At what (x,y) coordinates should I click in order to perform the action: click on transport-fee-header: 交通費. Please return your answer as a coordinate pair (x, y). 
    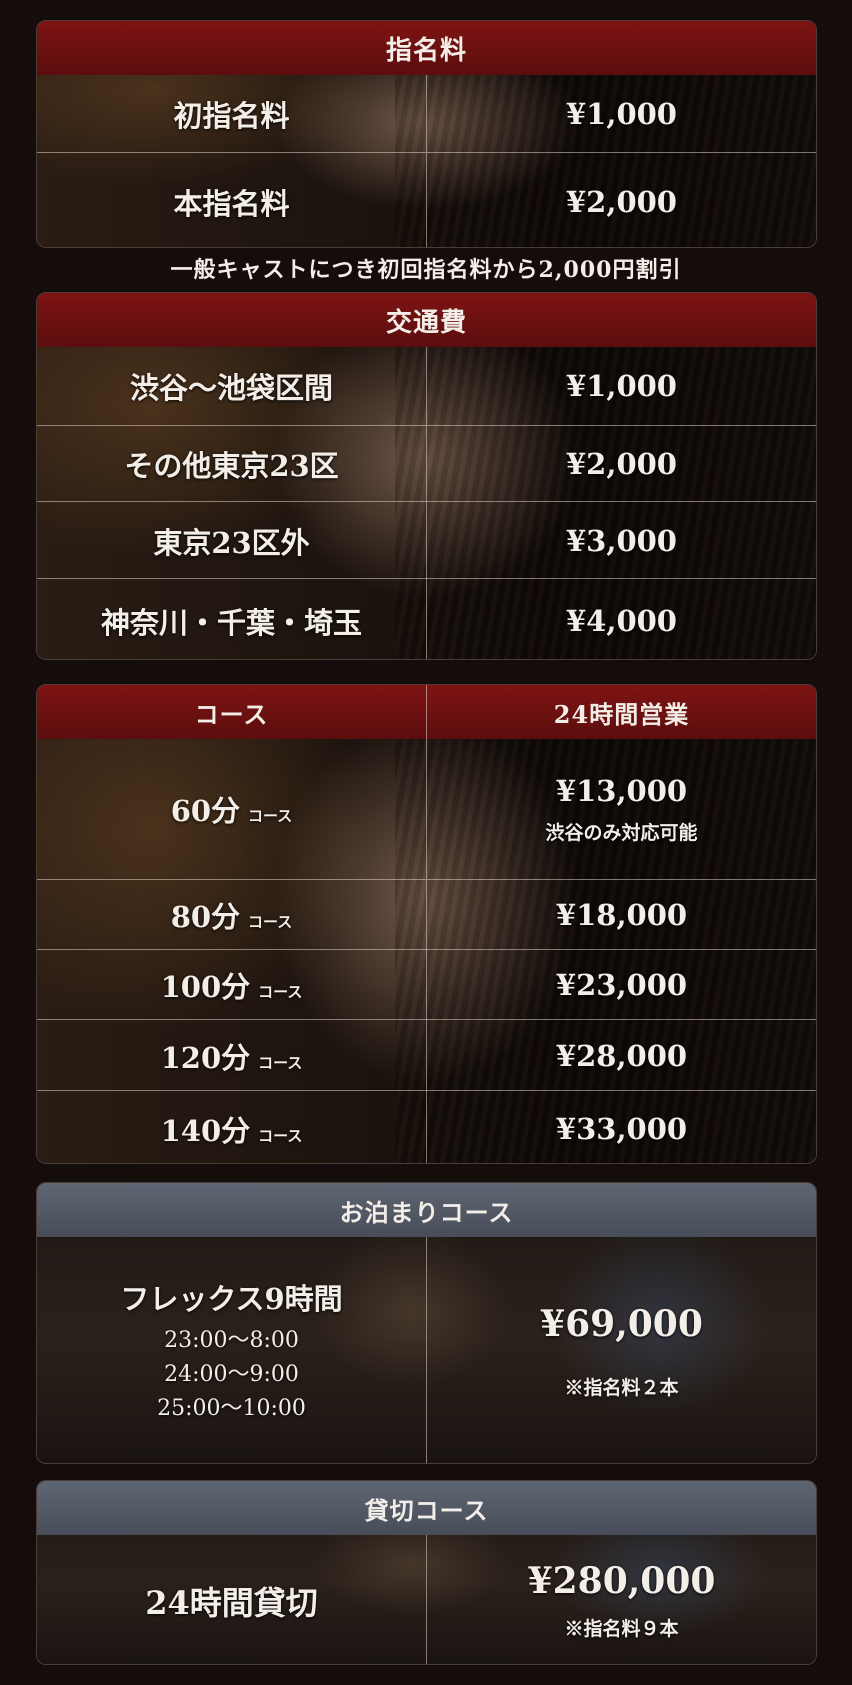
    Looking at the image, I should click on (426, 320).